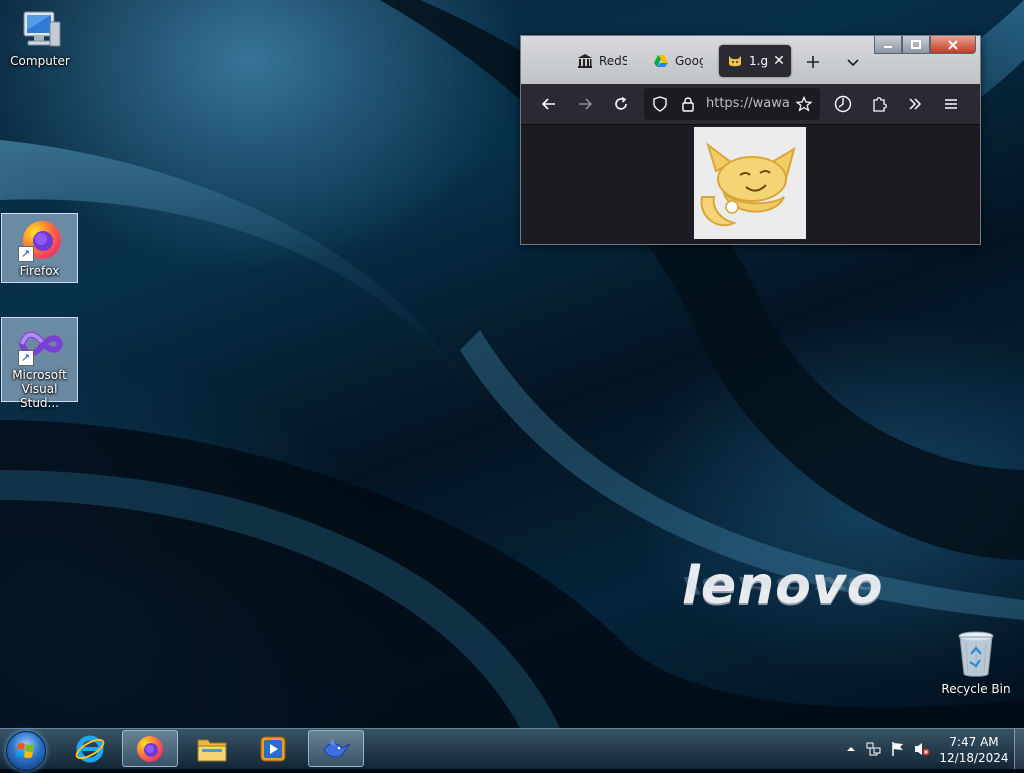 Image resolution: width=1024 pixels, height=773 pixels. I want to click on firefox-icon, so click(150, 748).